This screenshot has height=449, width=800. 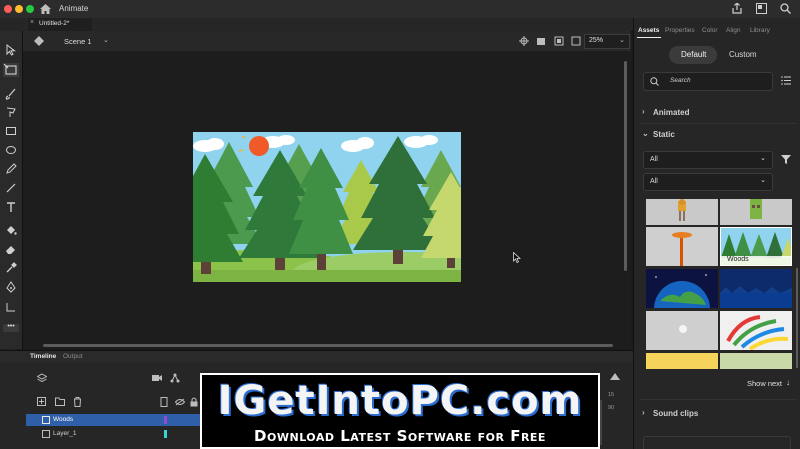 I want to click on eraser-tool-icon, so click(x=11, y=249).